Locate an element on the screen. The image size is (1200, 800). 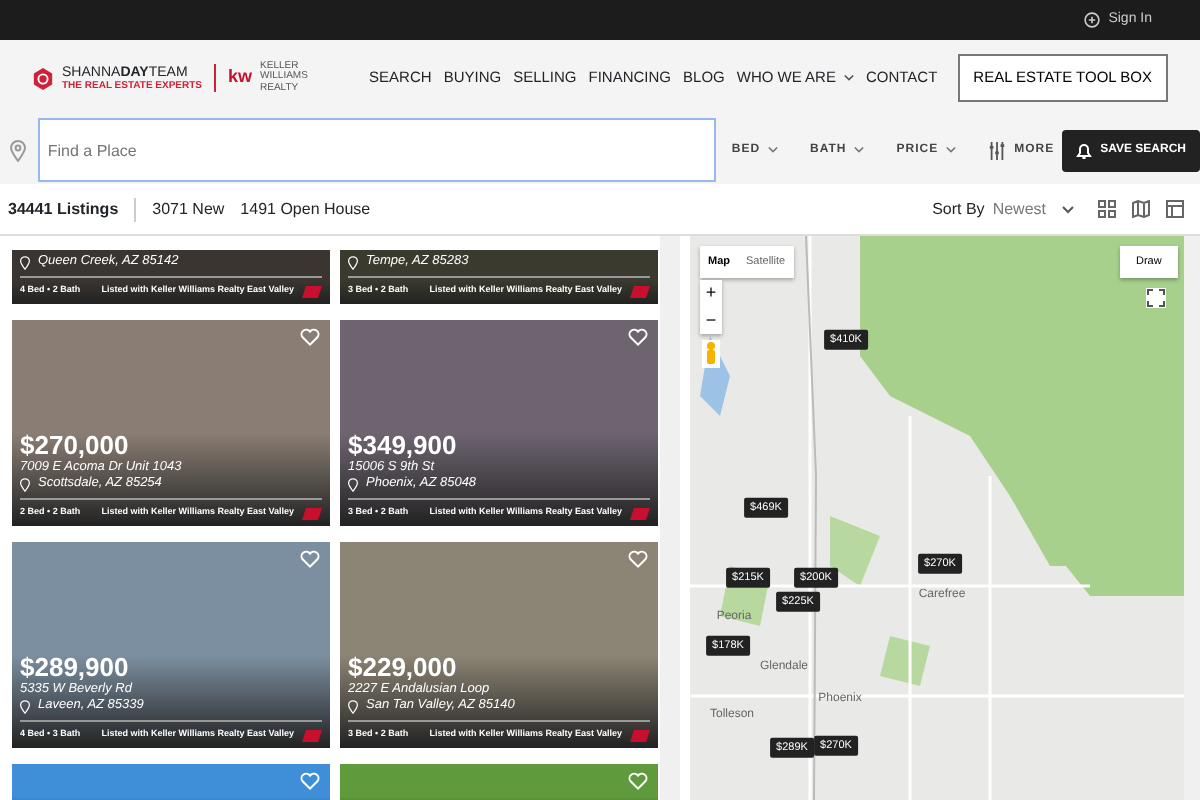
listing-price: $270,000 is located at coordinates (75, 445).